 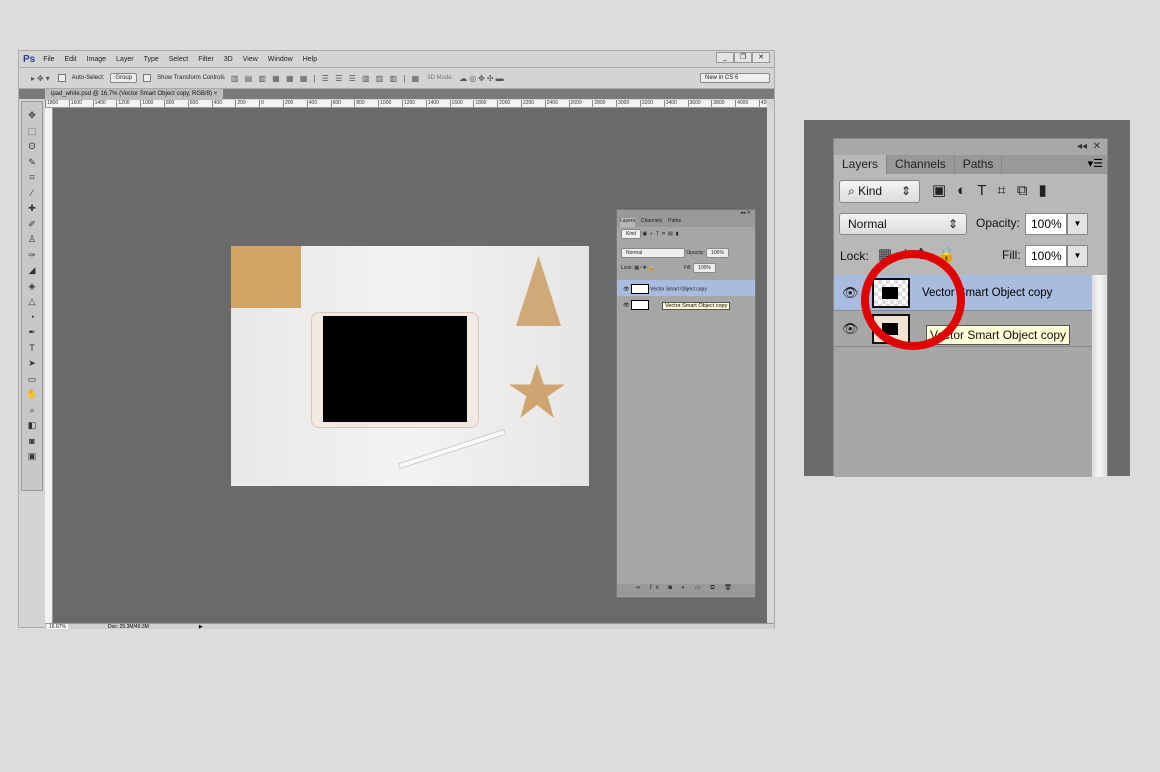 What do you see at coordinates (532, 103) in the screenshot?
I see `ruler-tick: 2200` at bounding box center [532, 103].